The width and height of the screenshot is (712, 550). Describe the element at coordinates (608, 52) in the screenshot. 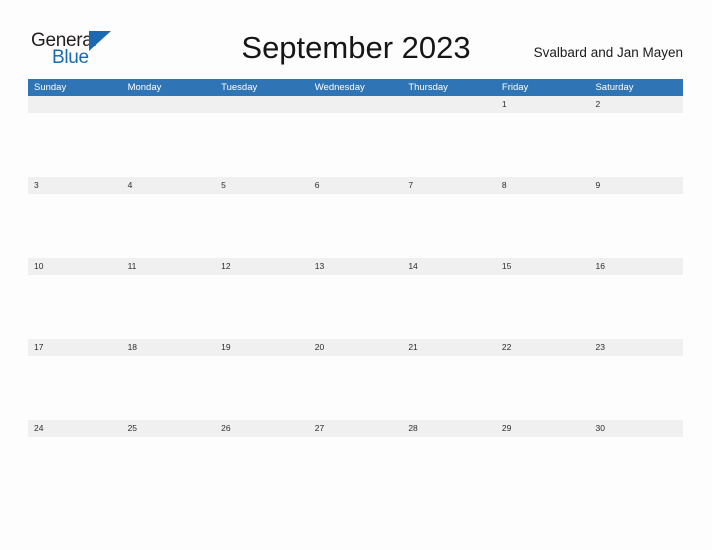

I see `region-label: Svalbard and Jan Mayen` at that location.